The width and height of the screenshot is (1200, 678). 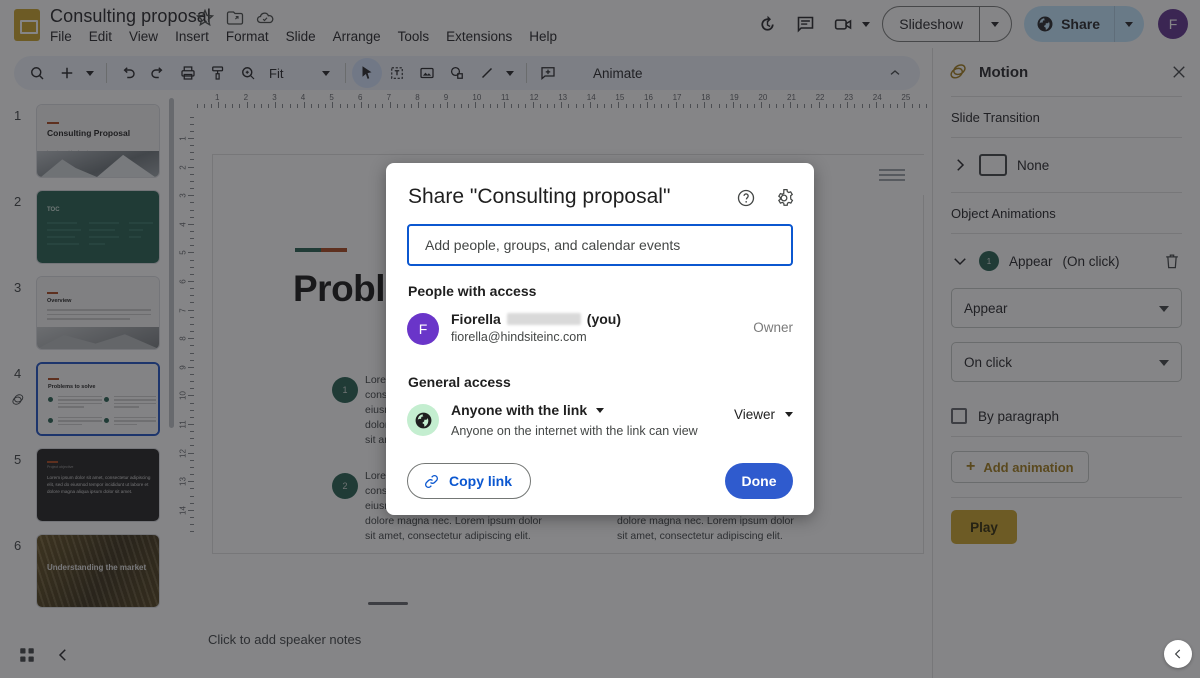 I want to click on general-access-role-select: Viewer, so click(x=763, y=414).